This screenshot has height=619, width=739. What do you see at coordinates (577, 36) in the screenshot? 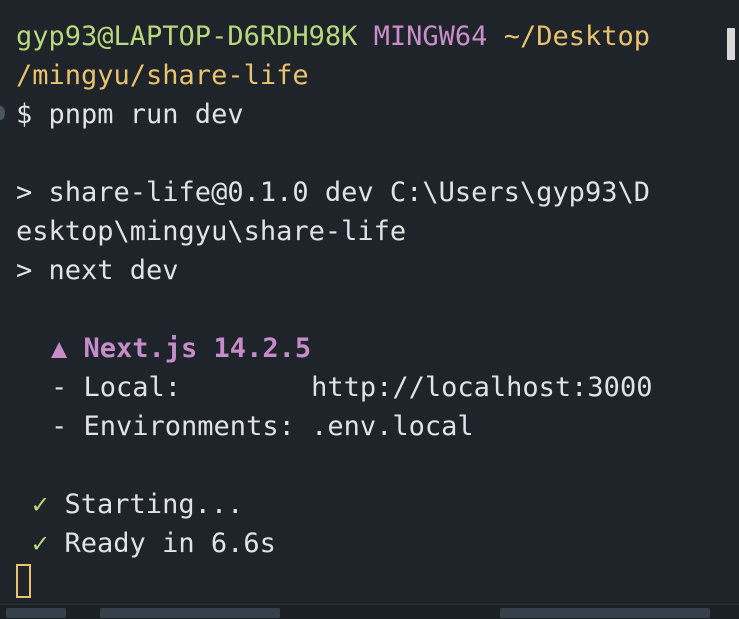
I see `prompt-path: ~/Desktop` at bounding box center [577, 36].